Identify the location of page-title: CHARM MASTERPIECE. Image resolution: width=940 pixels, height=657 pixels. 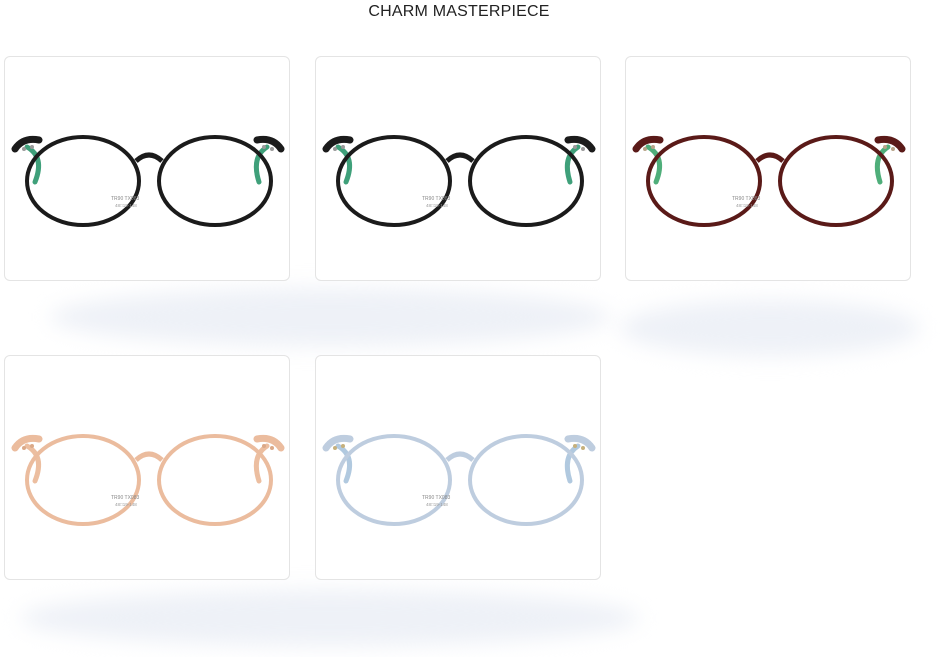
(459, 11).